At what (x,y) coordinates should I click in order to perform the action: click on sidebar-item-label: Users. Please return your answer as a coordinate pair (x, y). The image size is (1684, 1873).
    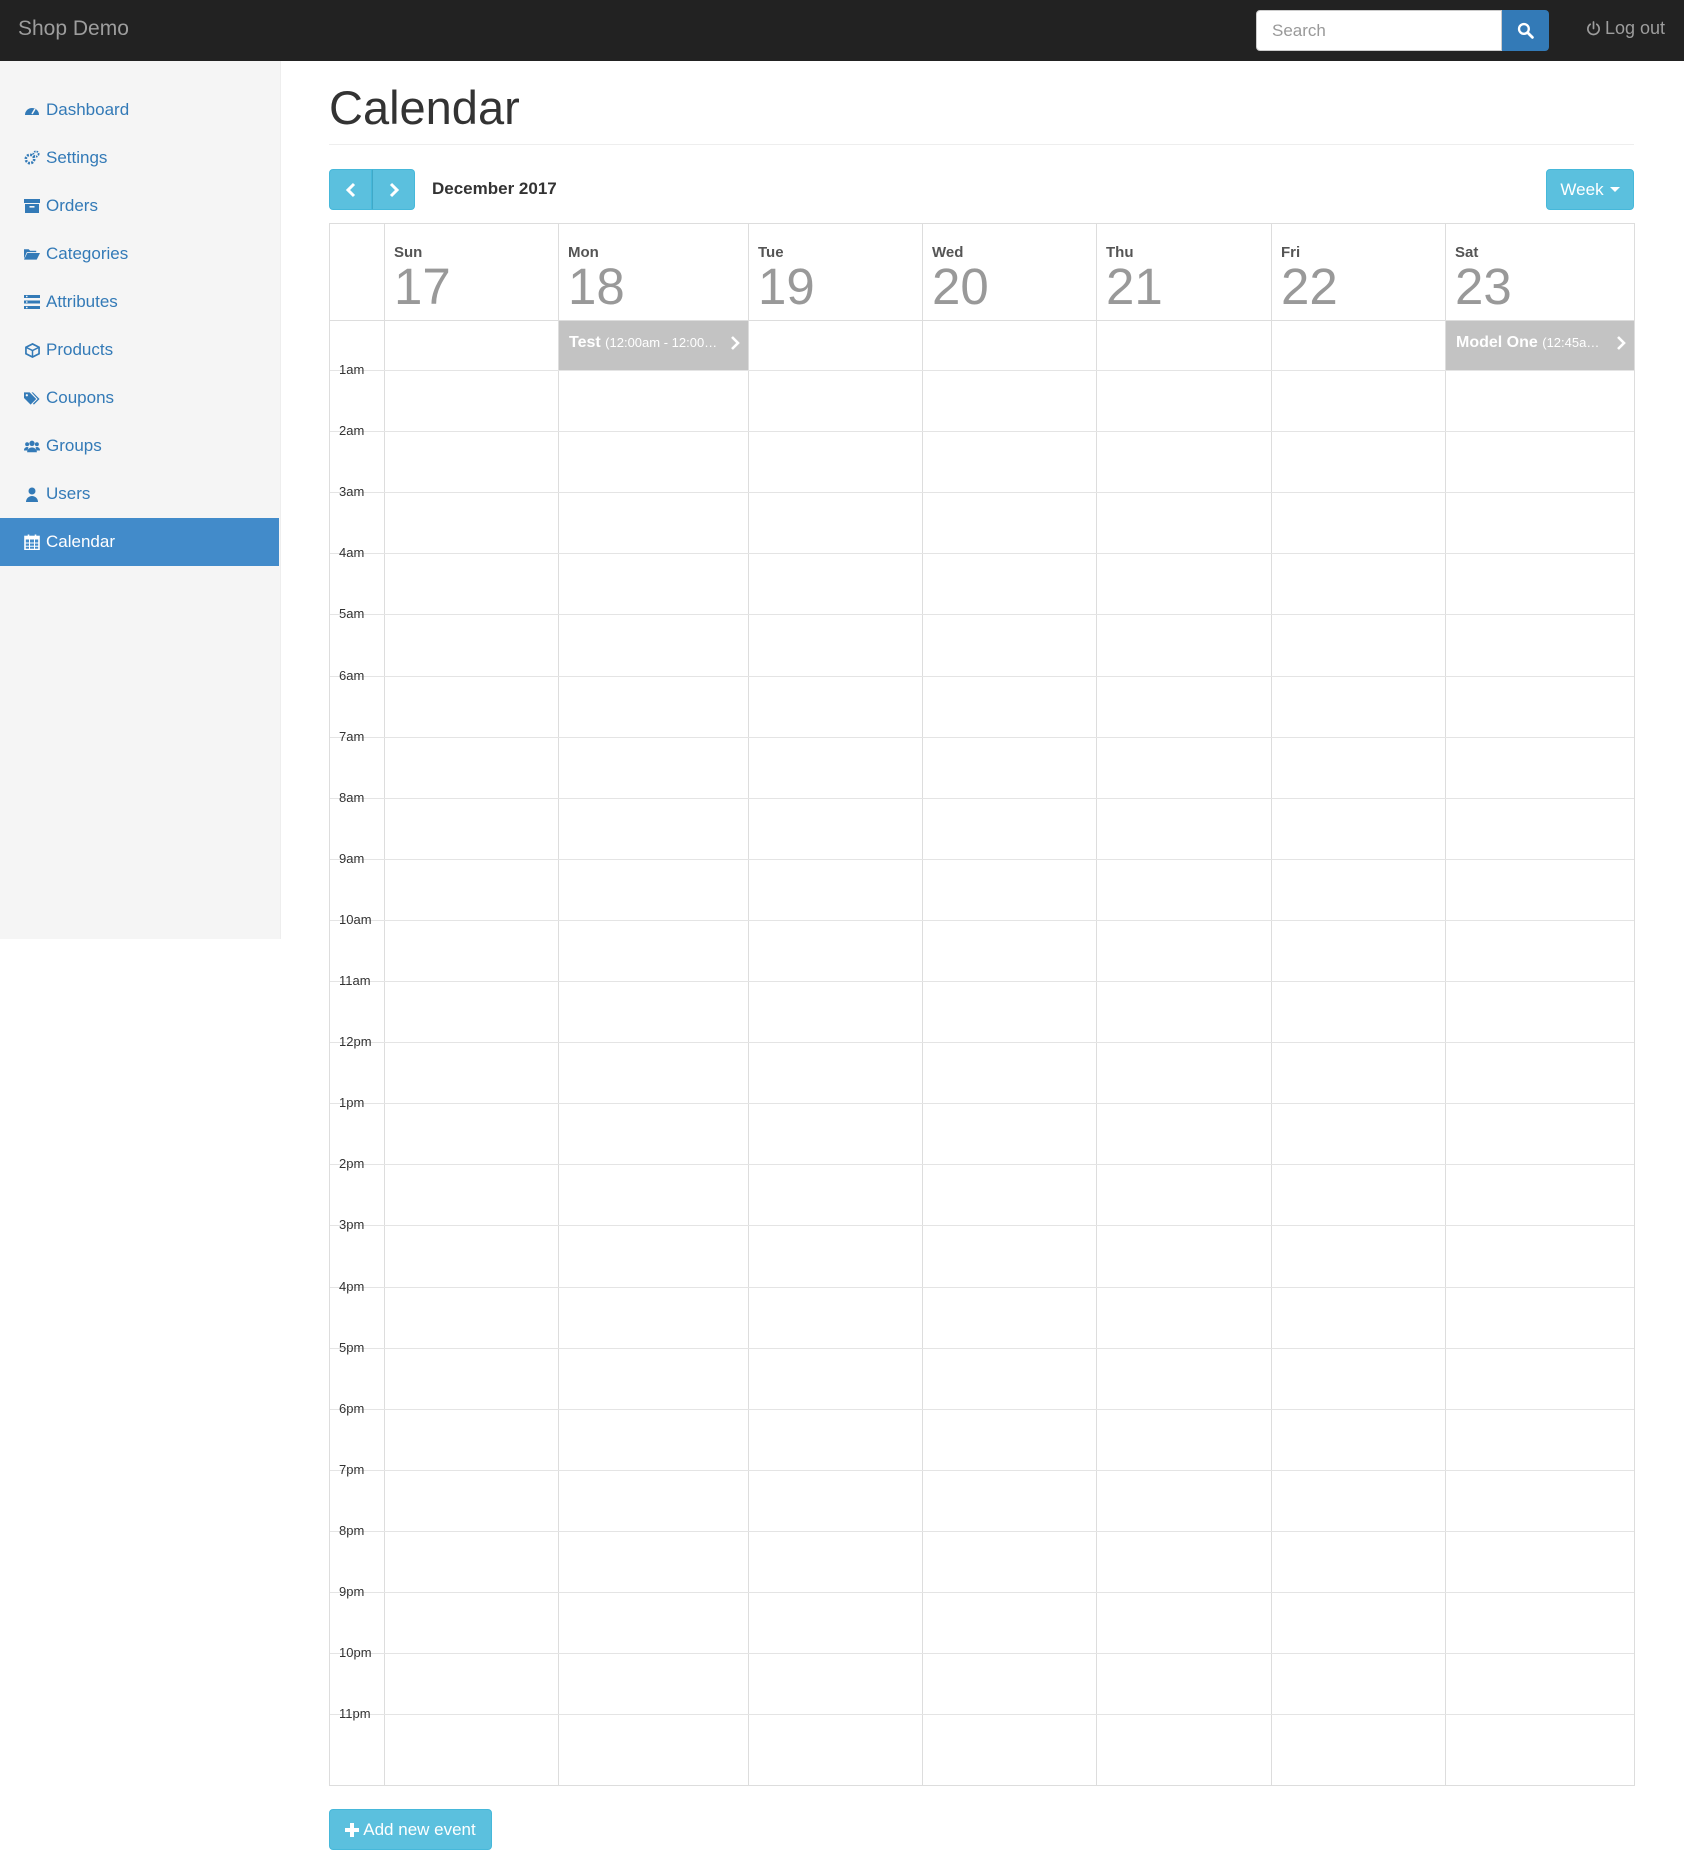
    Looking at the image, I should click on (68, 493).